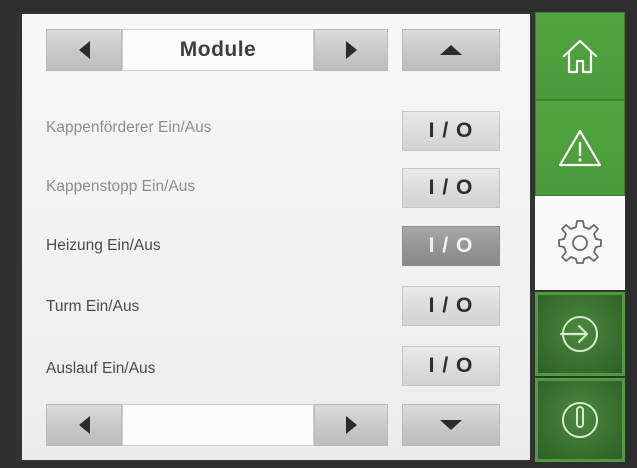 Image resolution: width=637 pixels, height=468 pixels. I want to click on sidebar-item-login, so click(580, 334).